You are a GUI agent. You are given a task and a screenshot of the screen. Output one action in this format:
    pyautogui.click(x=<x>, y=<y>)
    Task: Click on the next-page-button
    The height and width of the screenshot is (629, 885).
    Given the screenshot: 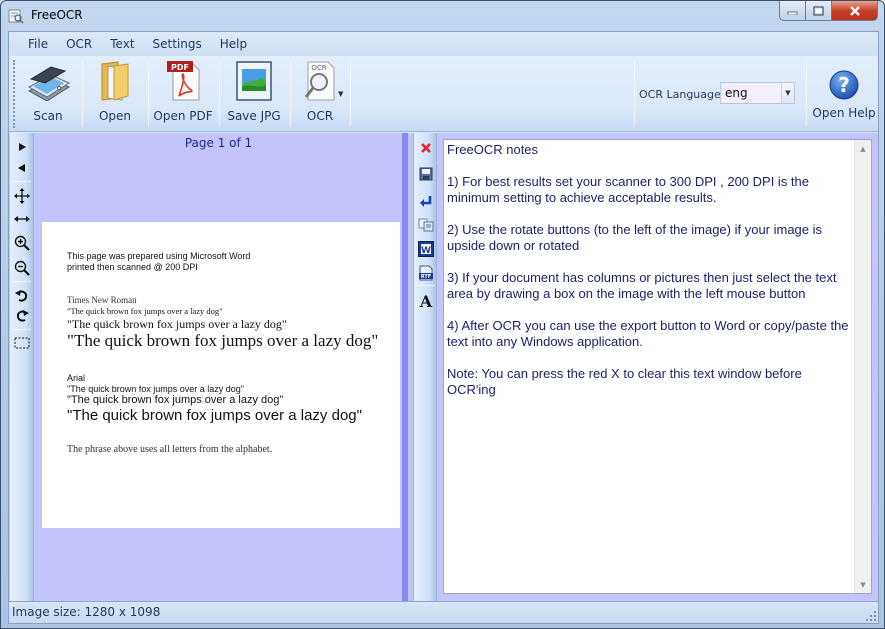 What is the action you would take?
    pyautogui.click(x=22, y=147)
    